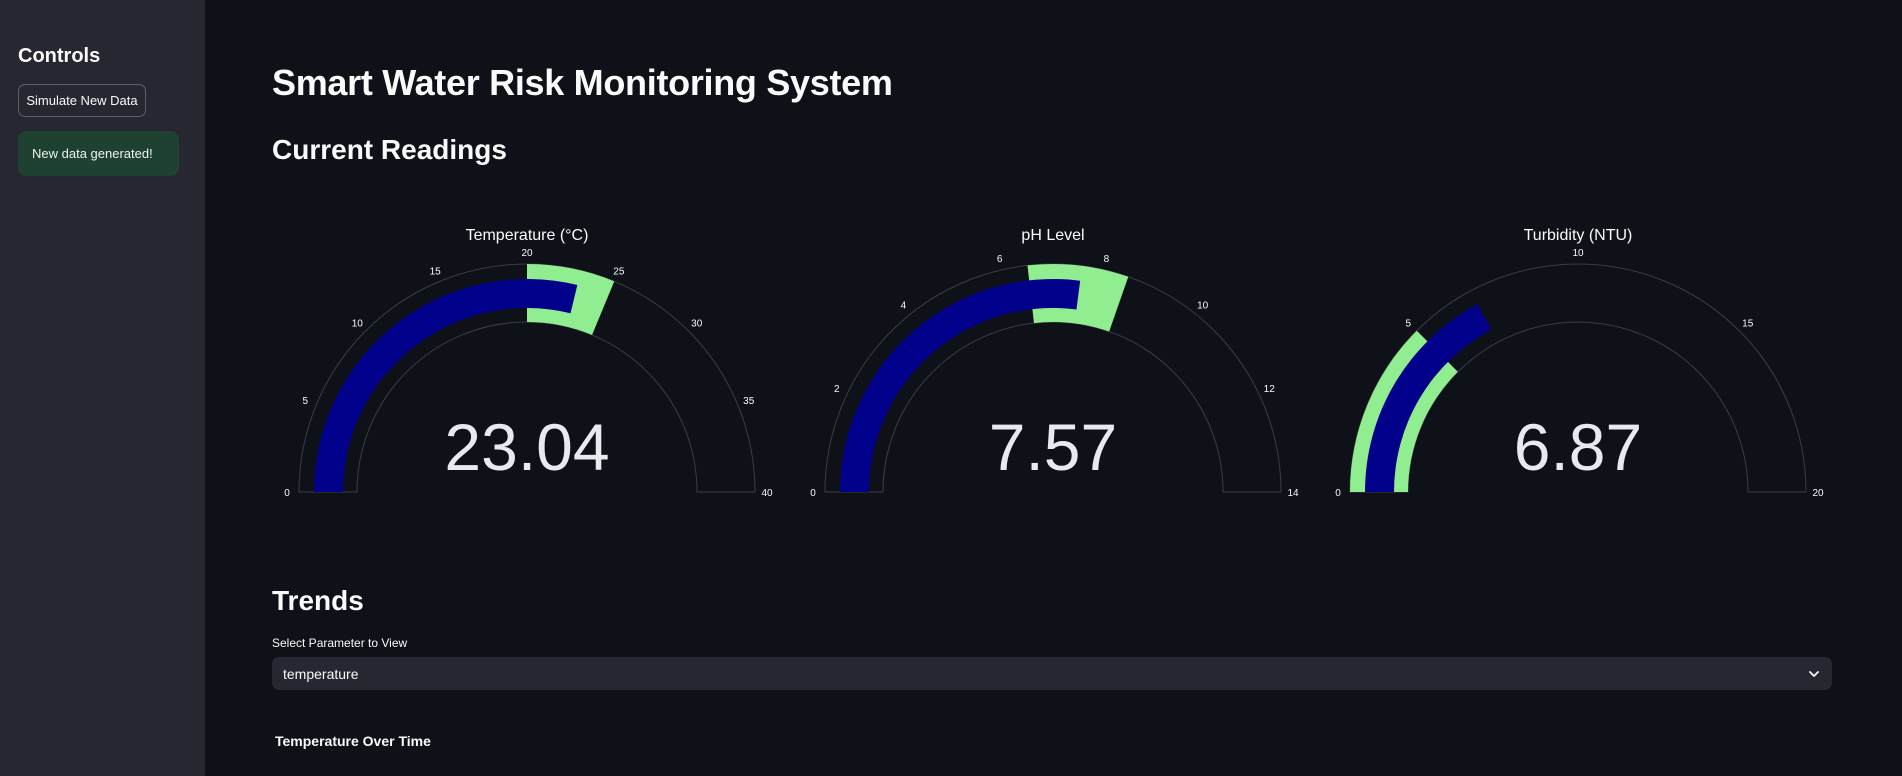 This screenshot has height=776, width=1902. Describe the element at coordinates (59, 56) in the screenshot. I see `sidebar-heading: Controls` at that location.